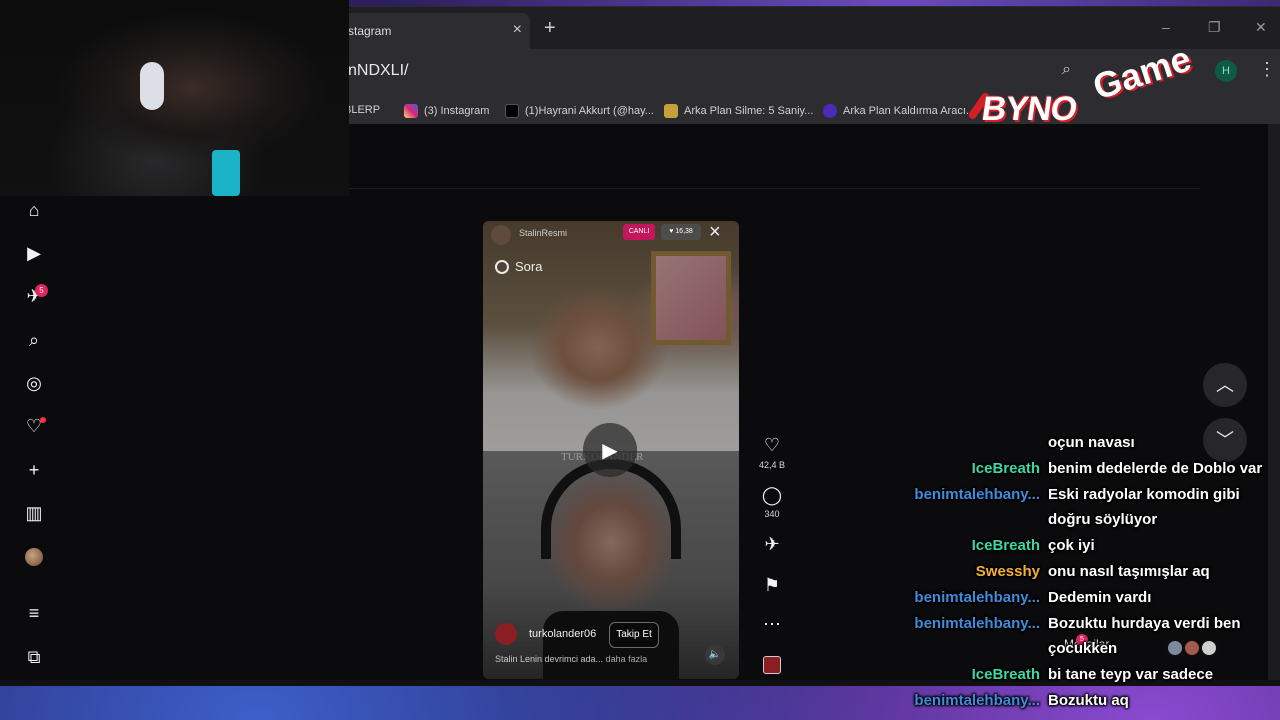 The width and height of the screenshot is (1280, 720). I want to click on chat-message: bi tane teyp var sadece, so click(1131, 674).